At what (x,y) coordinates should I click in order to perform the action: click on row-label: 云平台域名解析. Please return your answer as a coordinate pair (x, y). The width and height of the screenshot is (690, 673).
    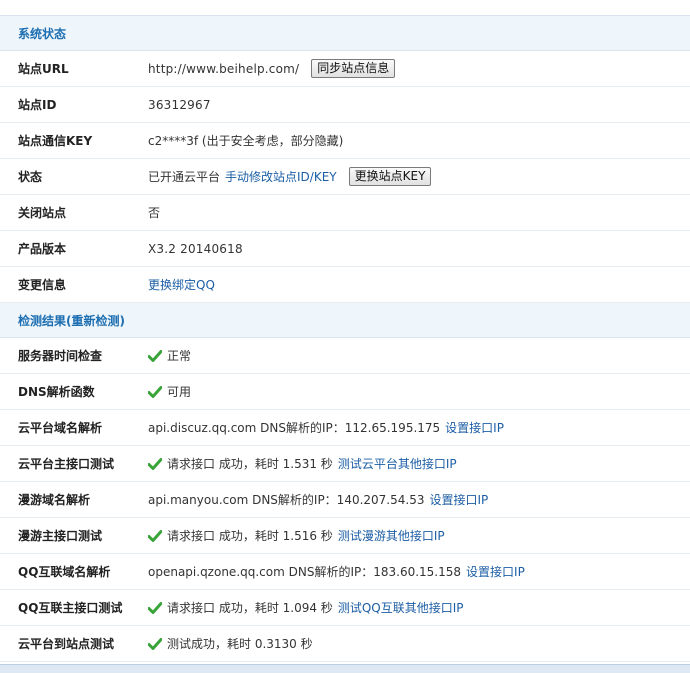
    Looking at the image, I should click on (60, 428).